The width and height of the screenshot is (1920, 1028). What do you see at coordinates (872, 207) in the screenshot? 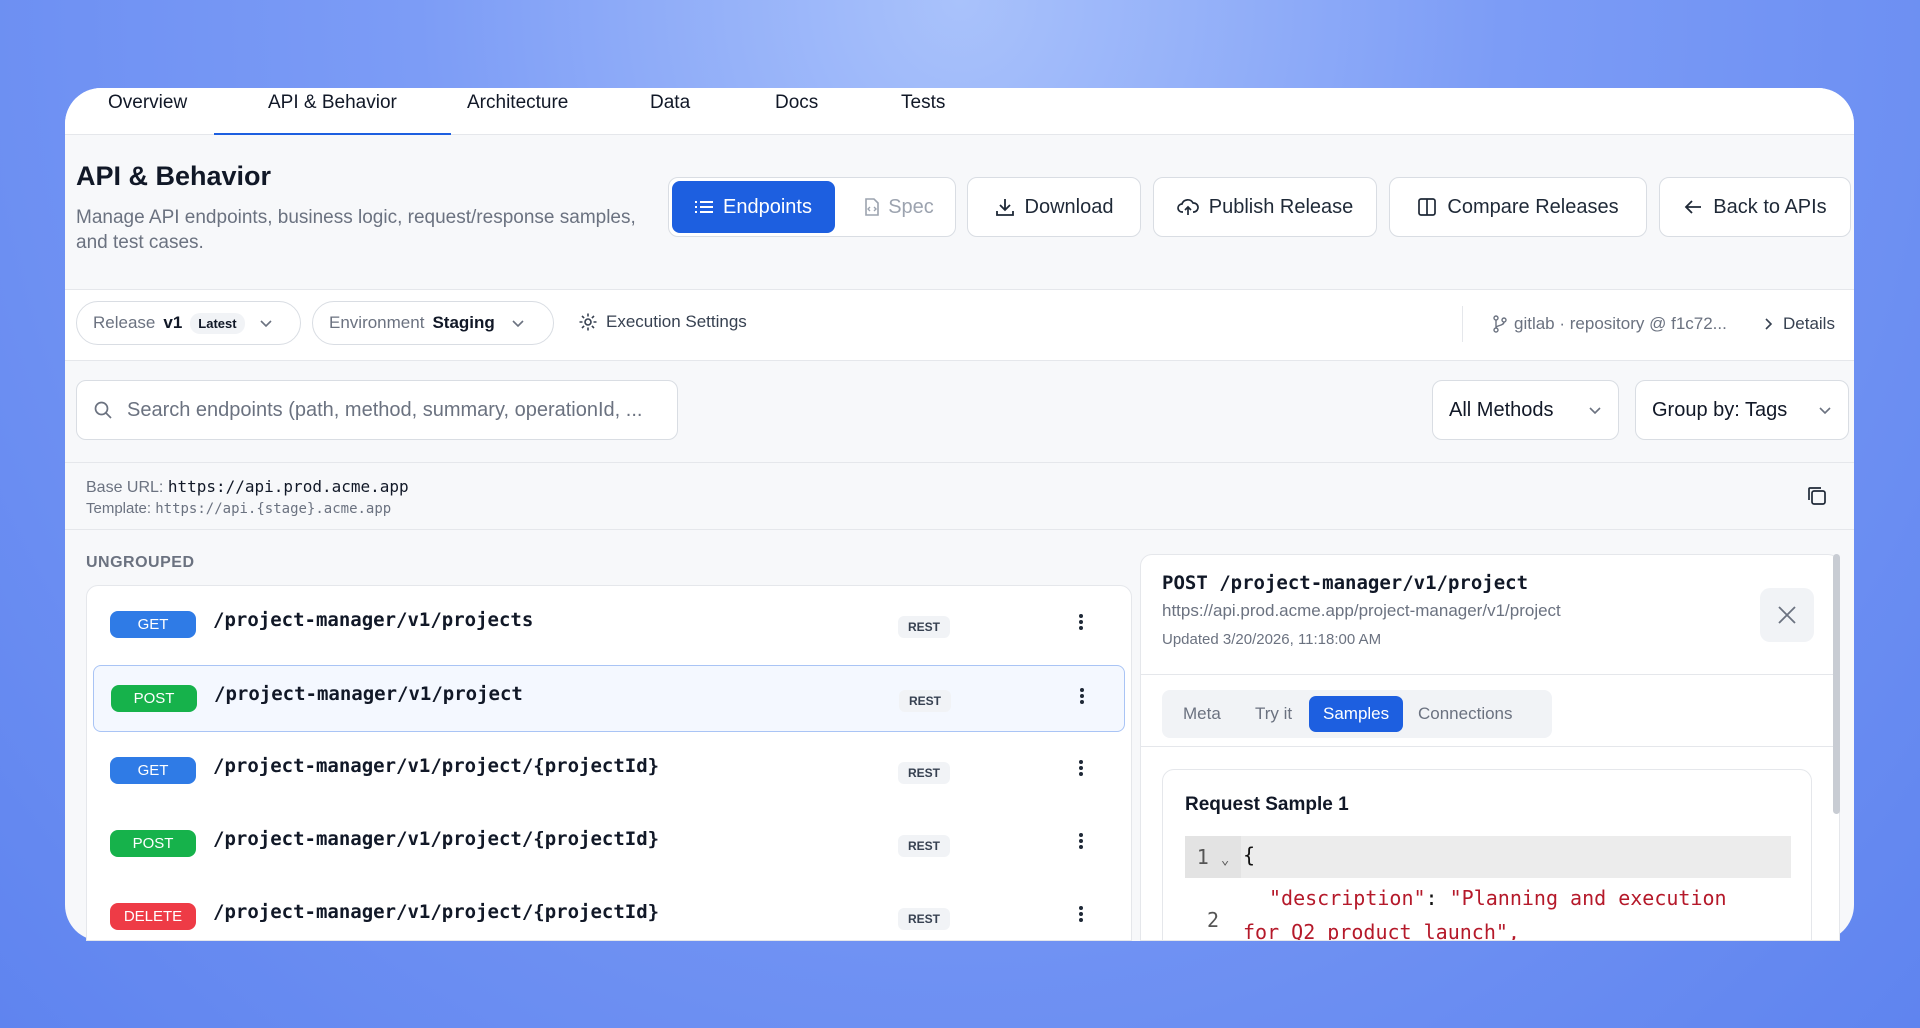
I see `file-code-icon` at bounding box center [872, 207].